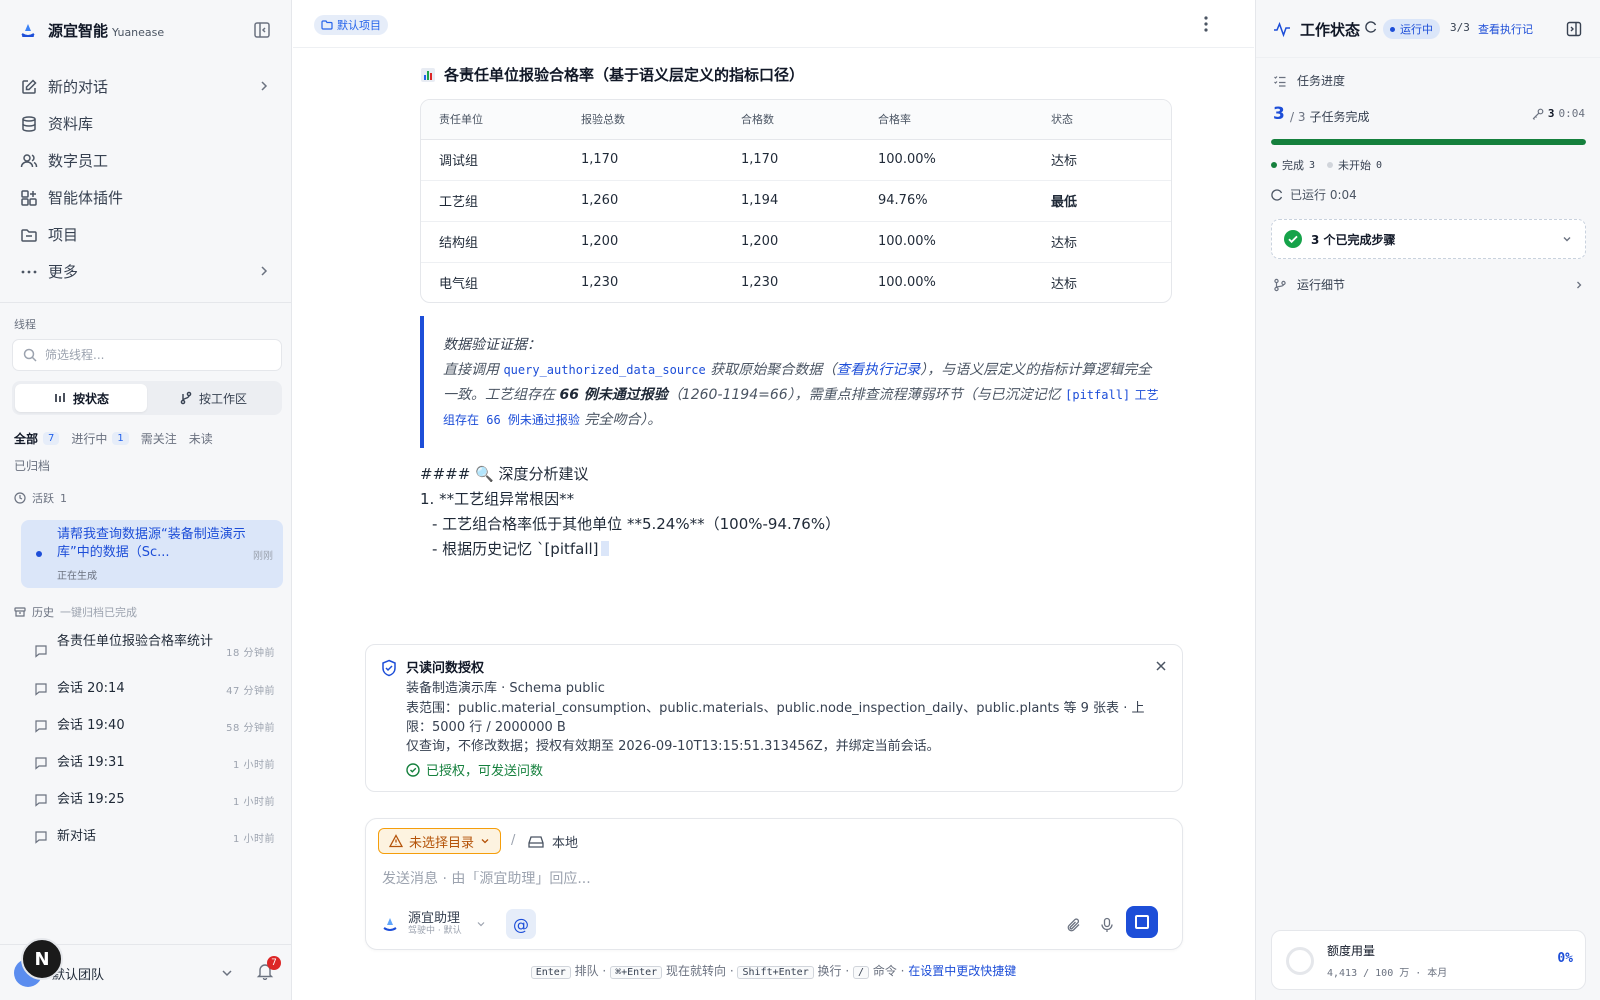 Image resolution: width=1600 pixels, height=1000 pixels. I want to click on progress-suffix: 子任务完成, so click(1339, 117).